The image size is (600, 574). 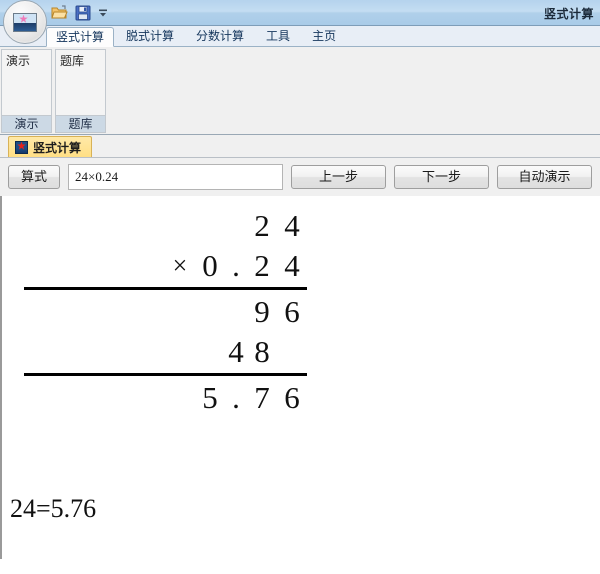 What do you see at coordinates (176, 177) in the screenshot?
I see `formula-input` at bounding box center [176, 177].